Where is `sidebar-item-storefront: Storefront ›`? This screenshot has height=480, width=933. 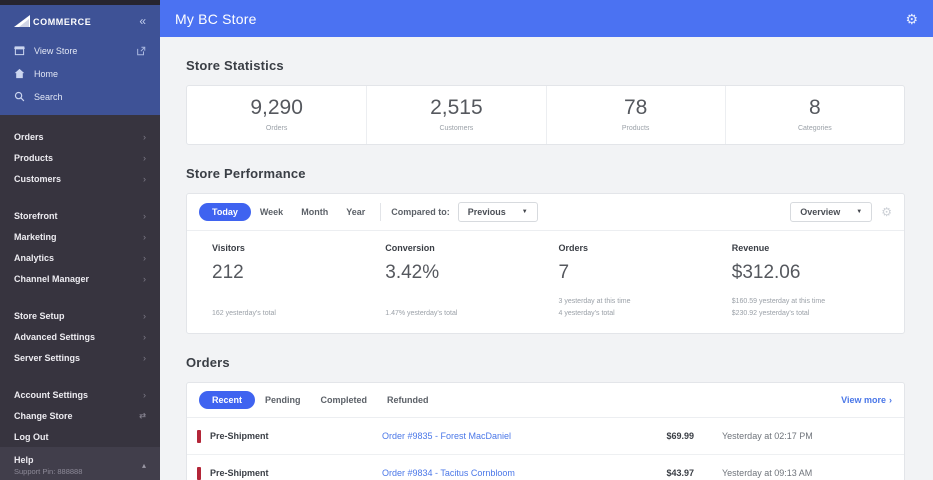 sidebar-item-storefront: Storefront › is located at coordinates (80, 215).